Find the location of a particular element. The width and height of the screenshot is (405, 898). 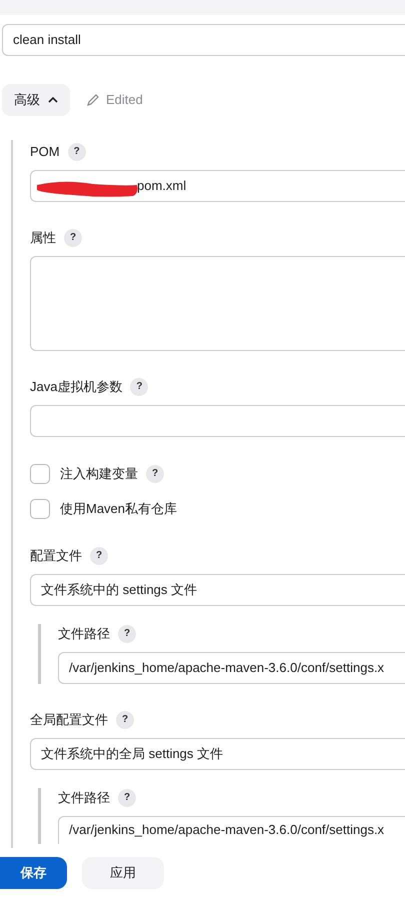

field-label: POM is located at coordinates (45, 151).